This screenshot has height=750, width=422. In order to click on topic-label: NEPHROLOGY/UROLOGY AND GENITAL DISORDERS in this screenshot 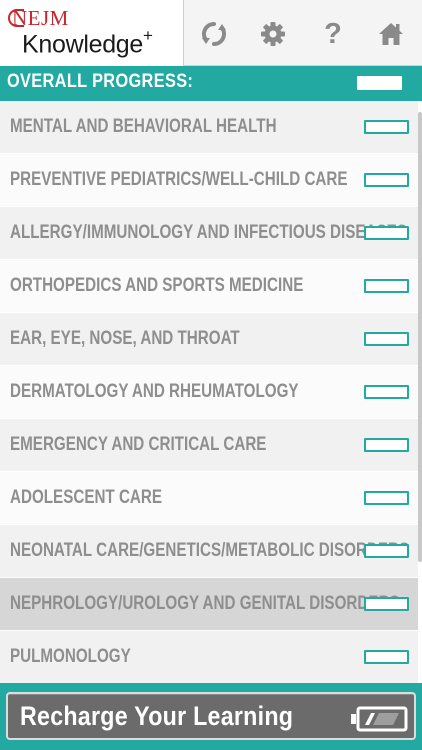, I will do `click(205, 603)`.